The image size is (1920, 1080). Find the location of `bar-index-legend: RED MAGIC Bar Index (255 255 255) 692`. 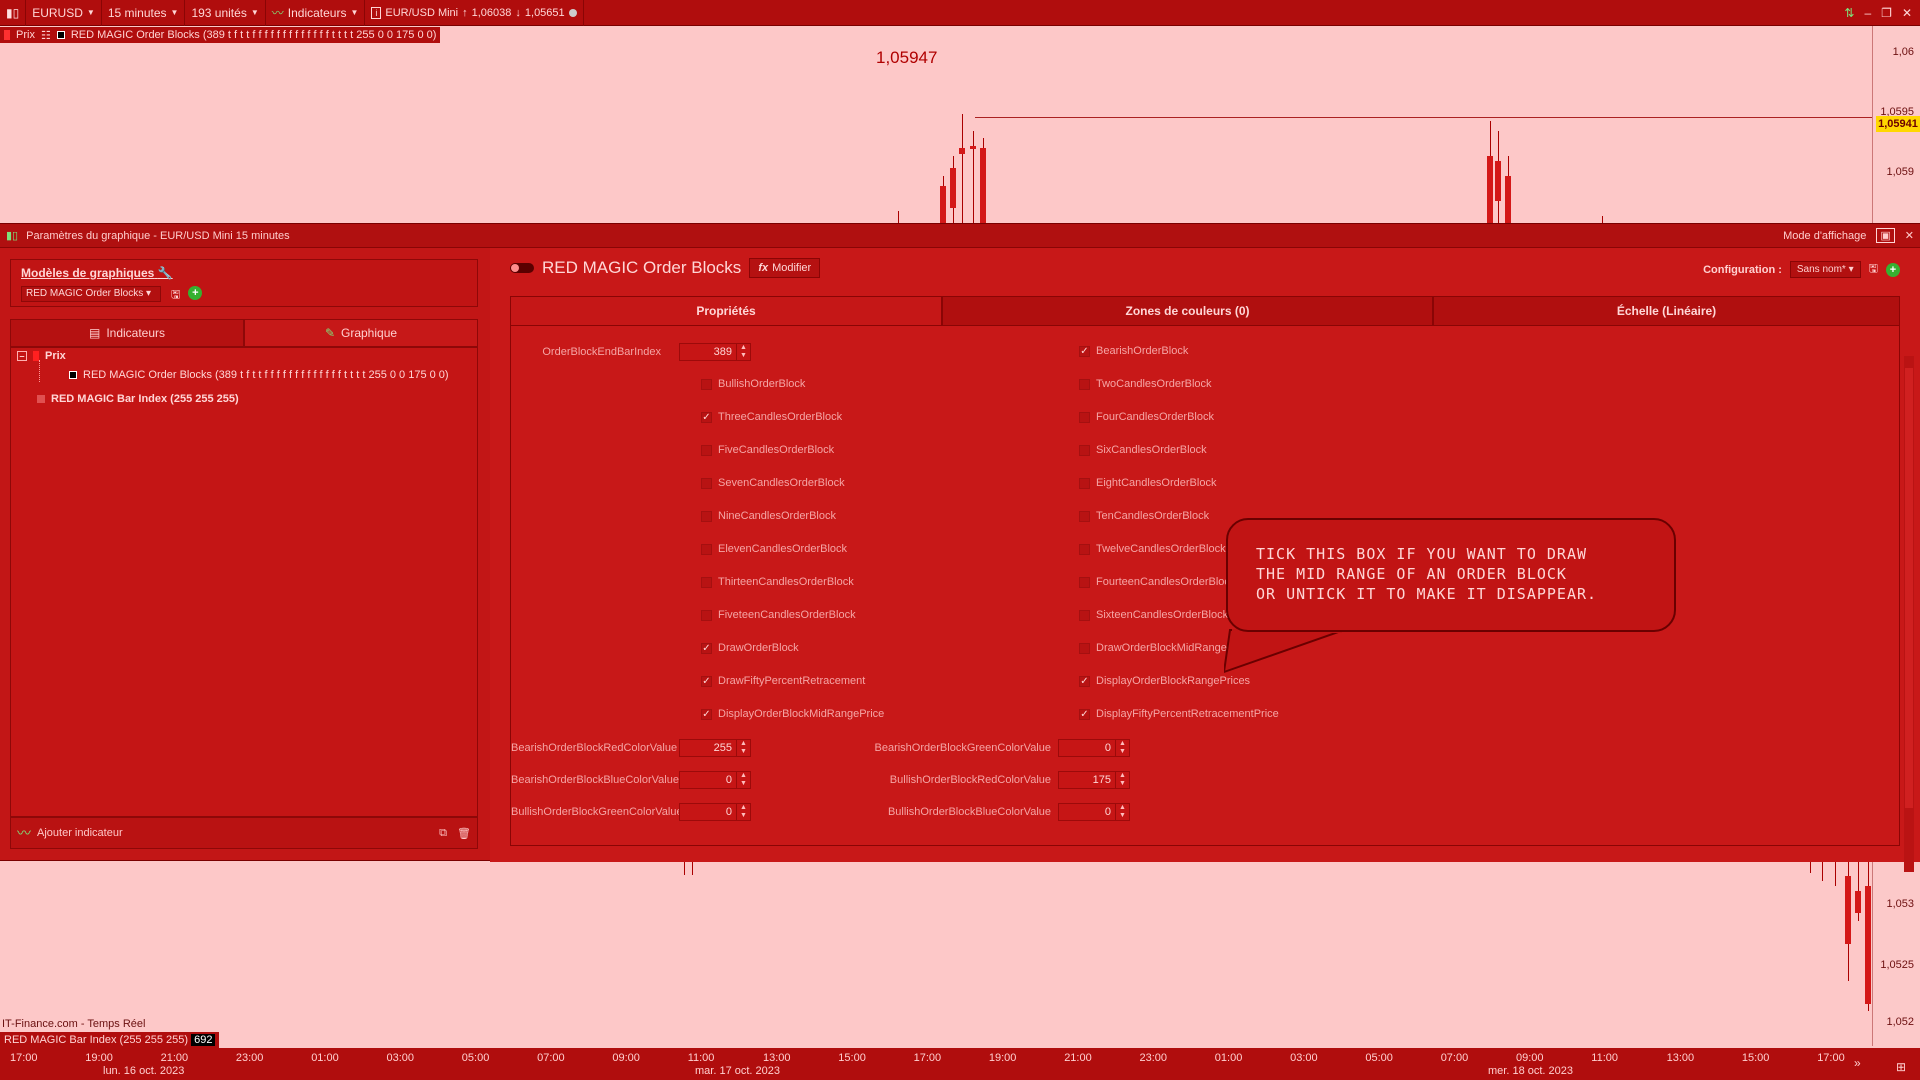

bar-index-legend: RED MAGIC Bar Index (255 255 255) 692 is located at coordinates (110, 1040).